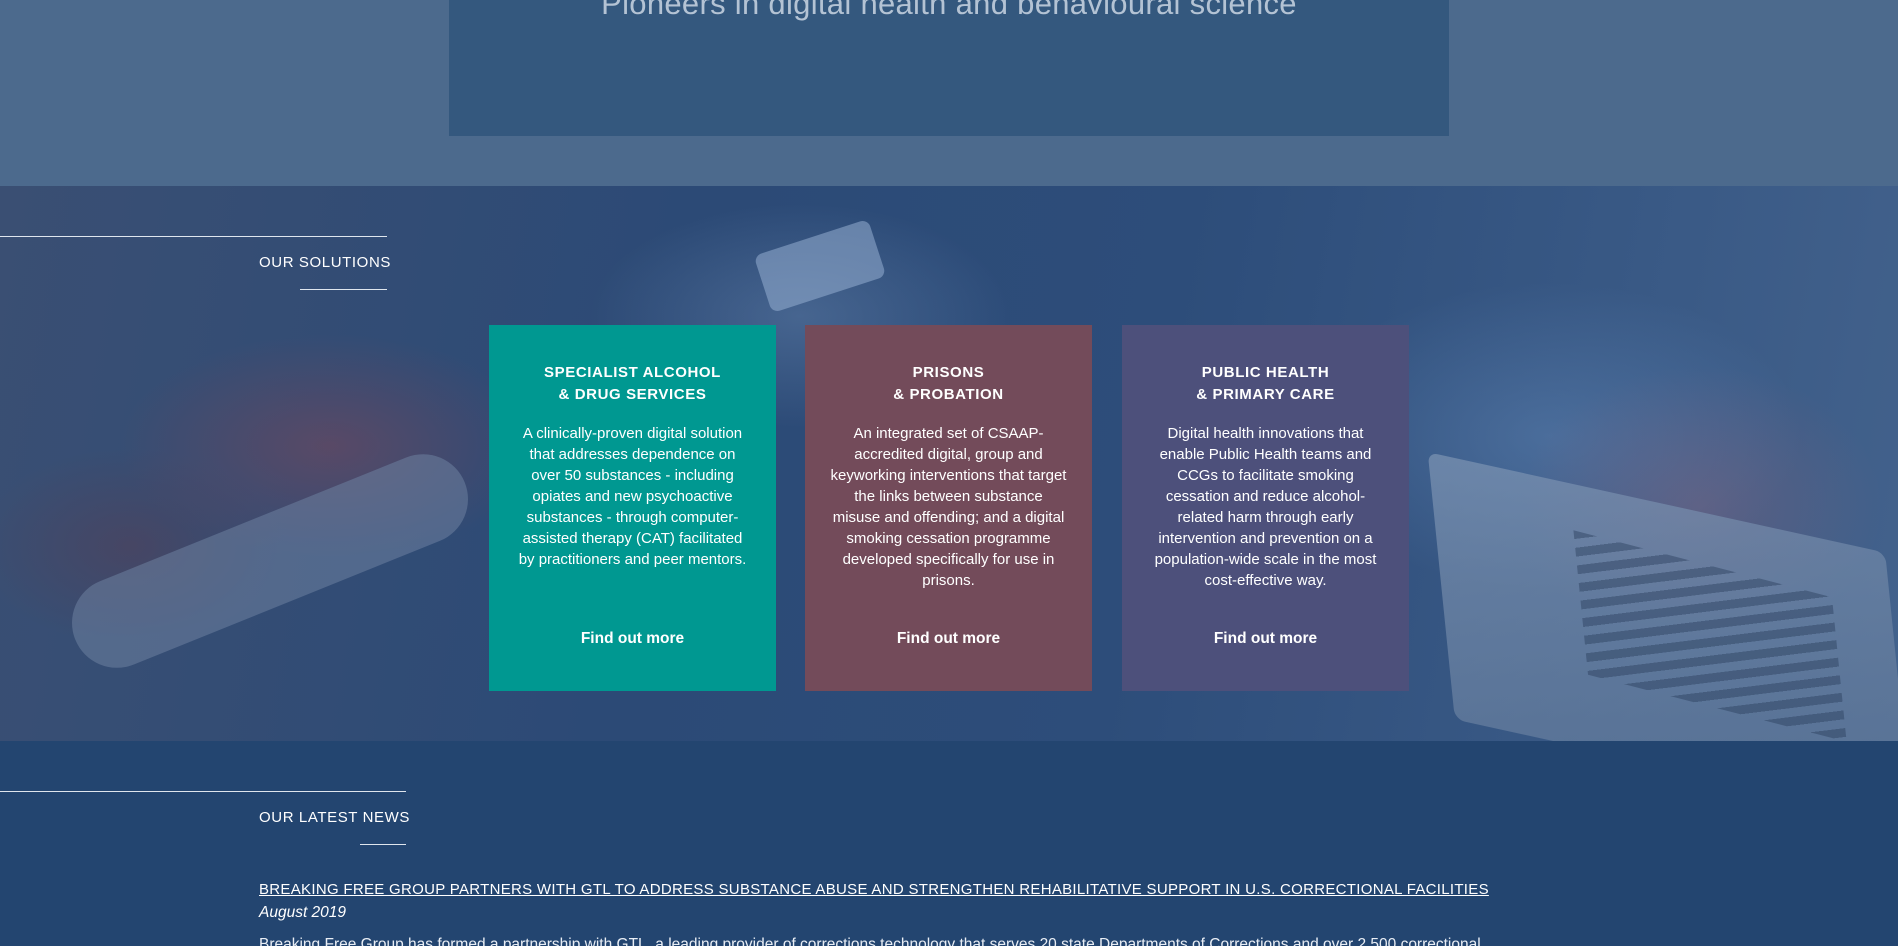 The width and height of the screenshot is (1898, 946). What do you see at coordinates (334, 817) in the screenshot?
I see `news-heading: OUR LATEST NEWS` at bounding box center [334, 817].